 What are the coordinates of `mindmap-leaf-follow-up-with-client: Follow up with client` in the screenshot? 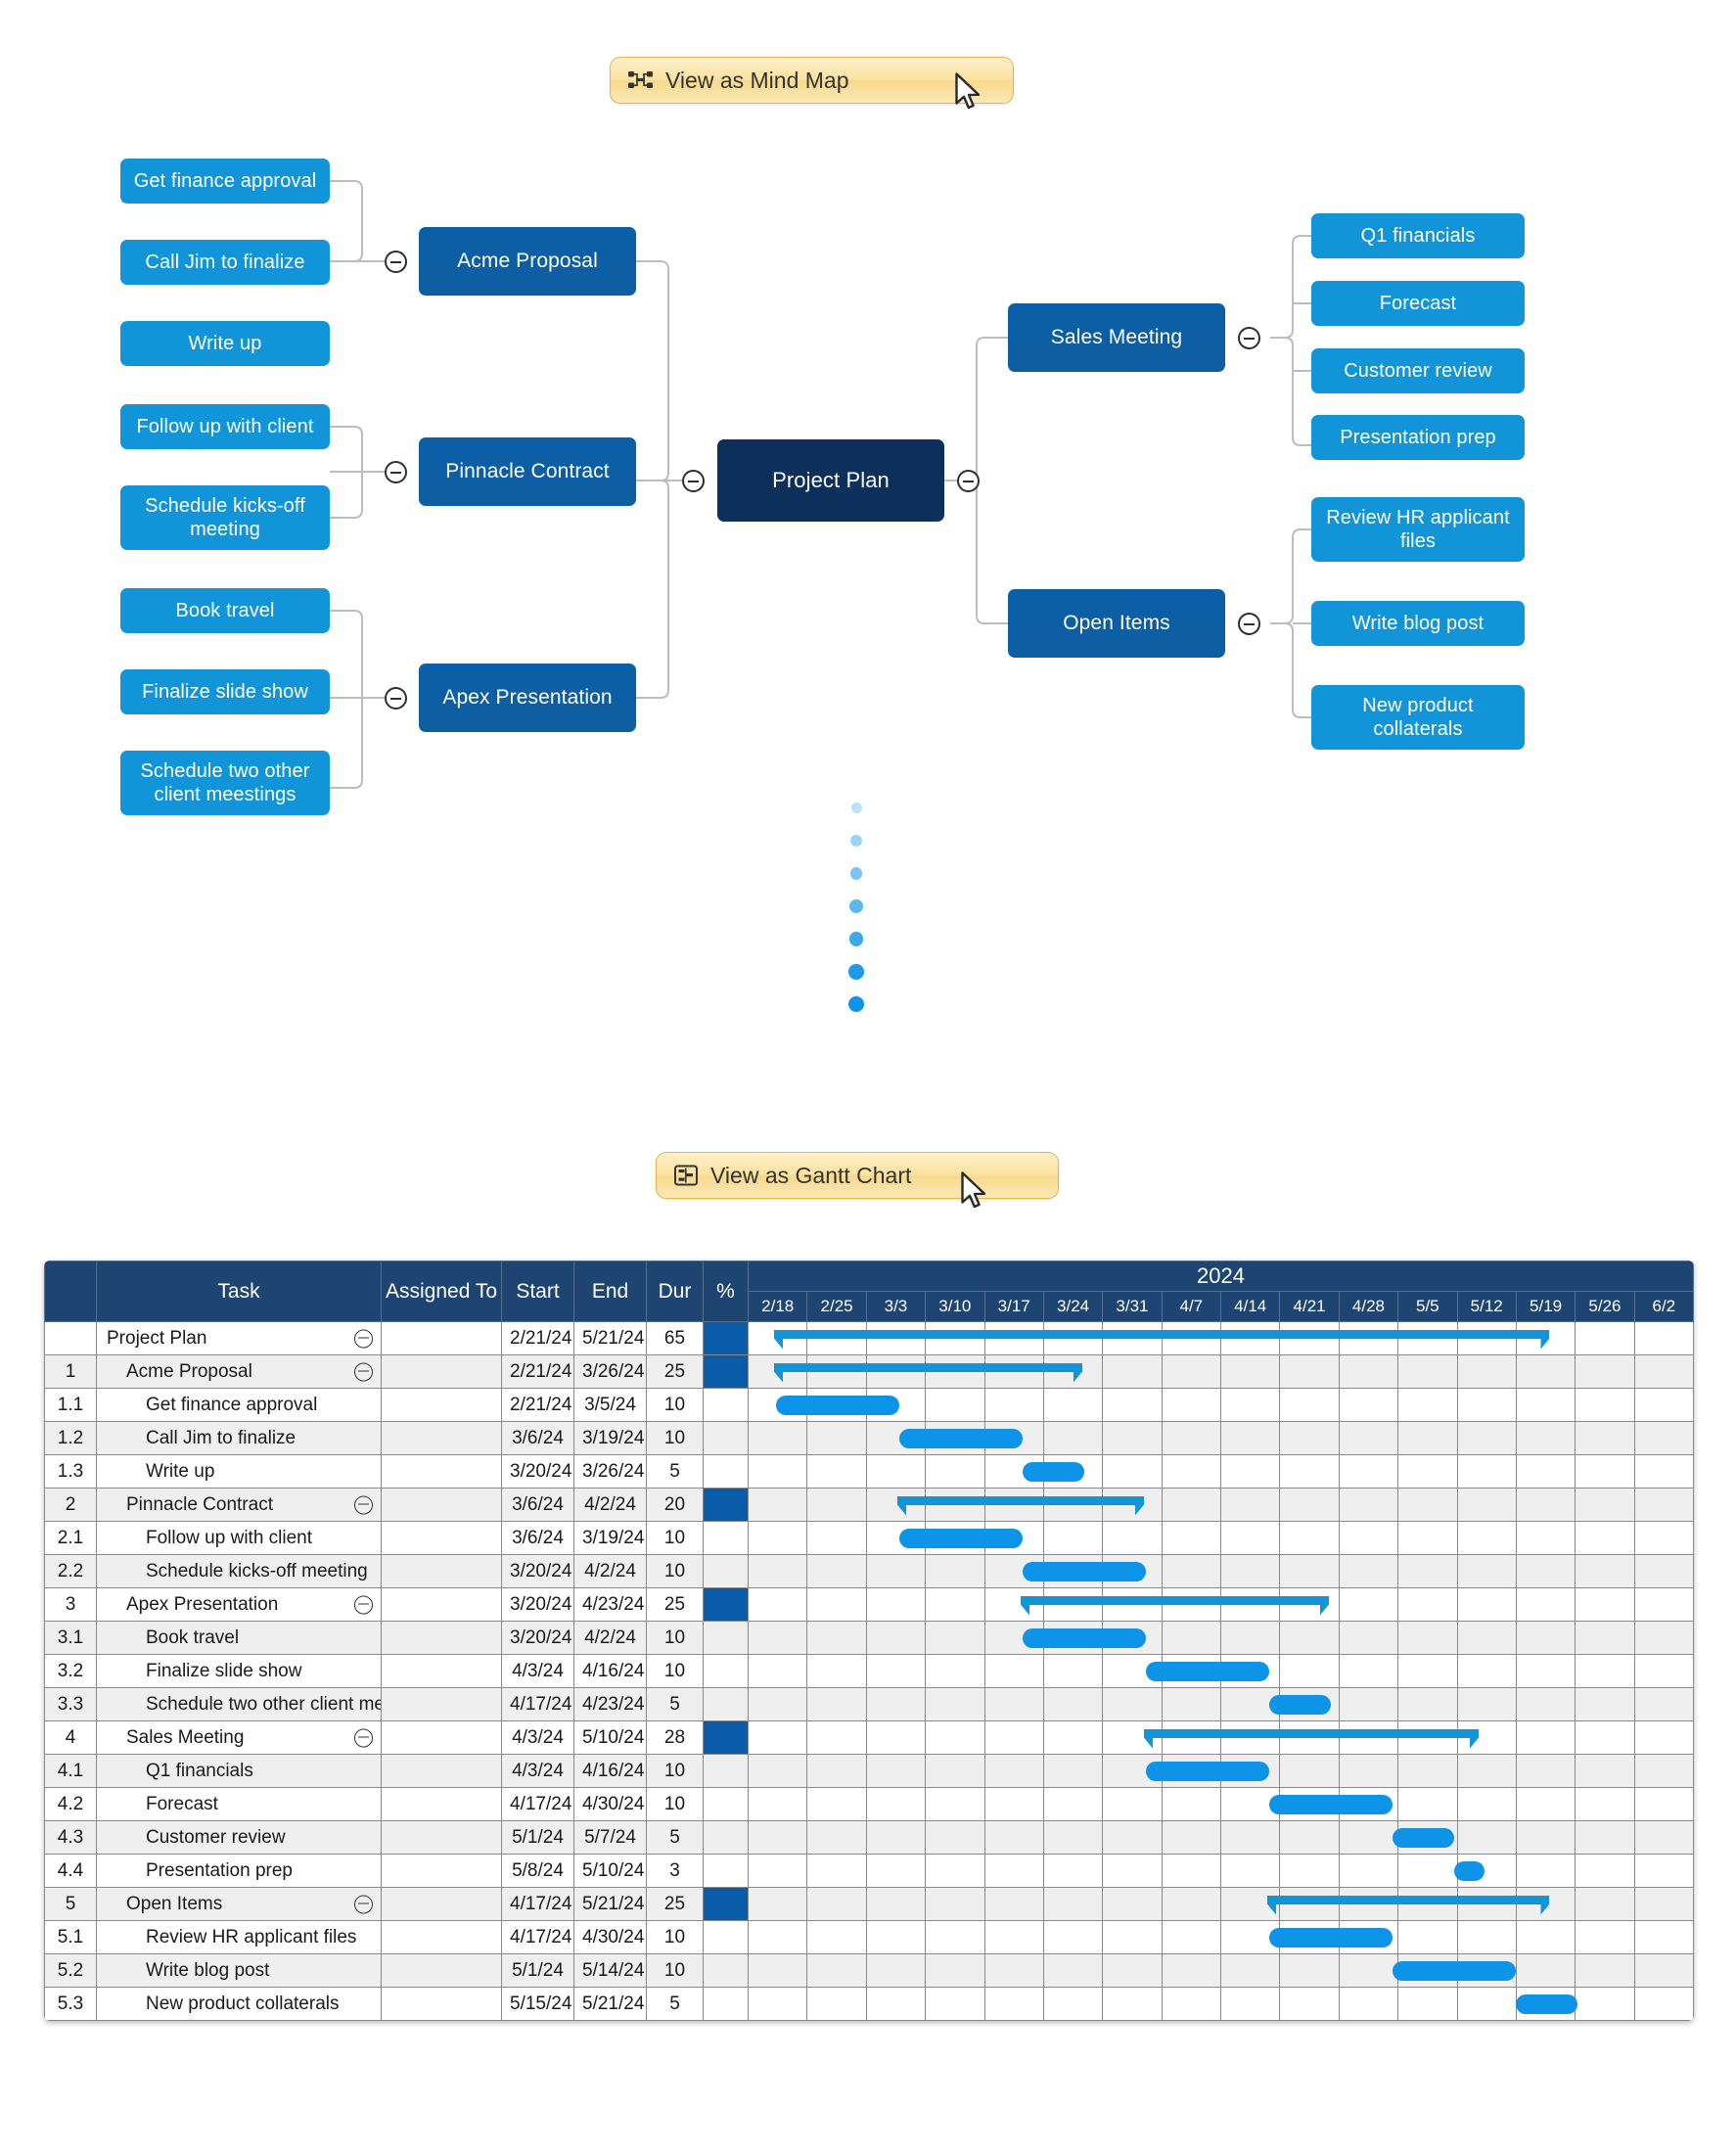 It's located at (225, 426).